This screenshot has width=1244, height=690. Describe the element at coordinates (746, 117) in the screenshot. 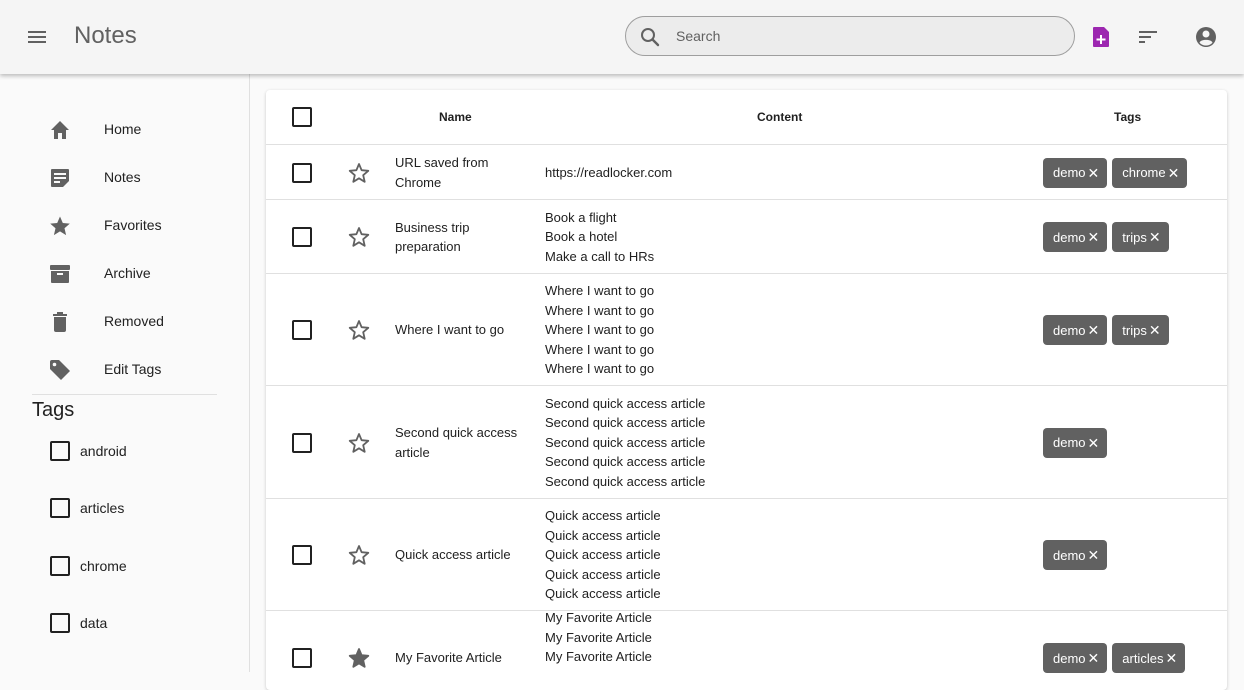

I see `table-header: Name Content Tags` at that location.